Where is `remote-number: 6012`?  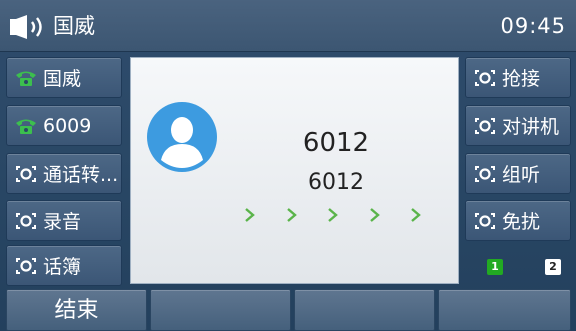 remote-number: 6012 is located at coordinates (336, 182).